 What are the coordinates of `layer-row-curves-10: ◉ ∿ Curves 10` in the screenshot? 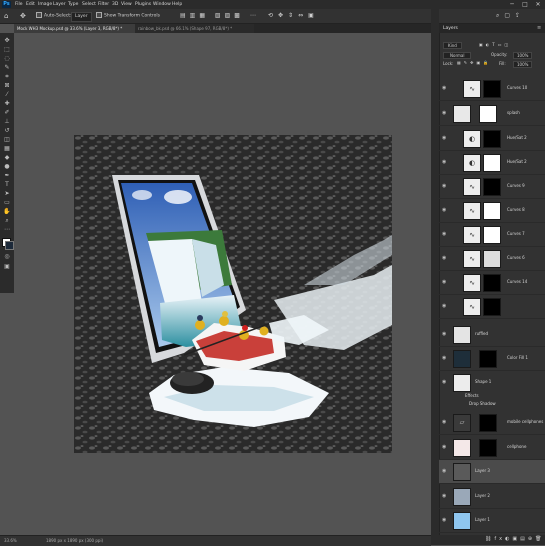 It's located at (492, 89).